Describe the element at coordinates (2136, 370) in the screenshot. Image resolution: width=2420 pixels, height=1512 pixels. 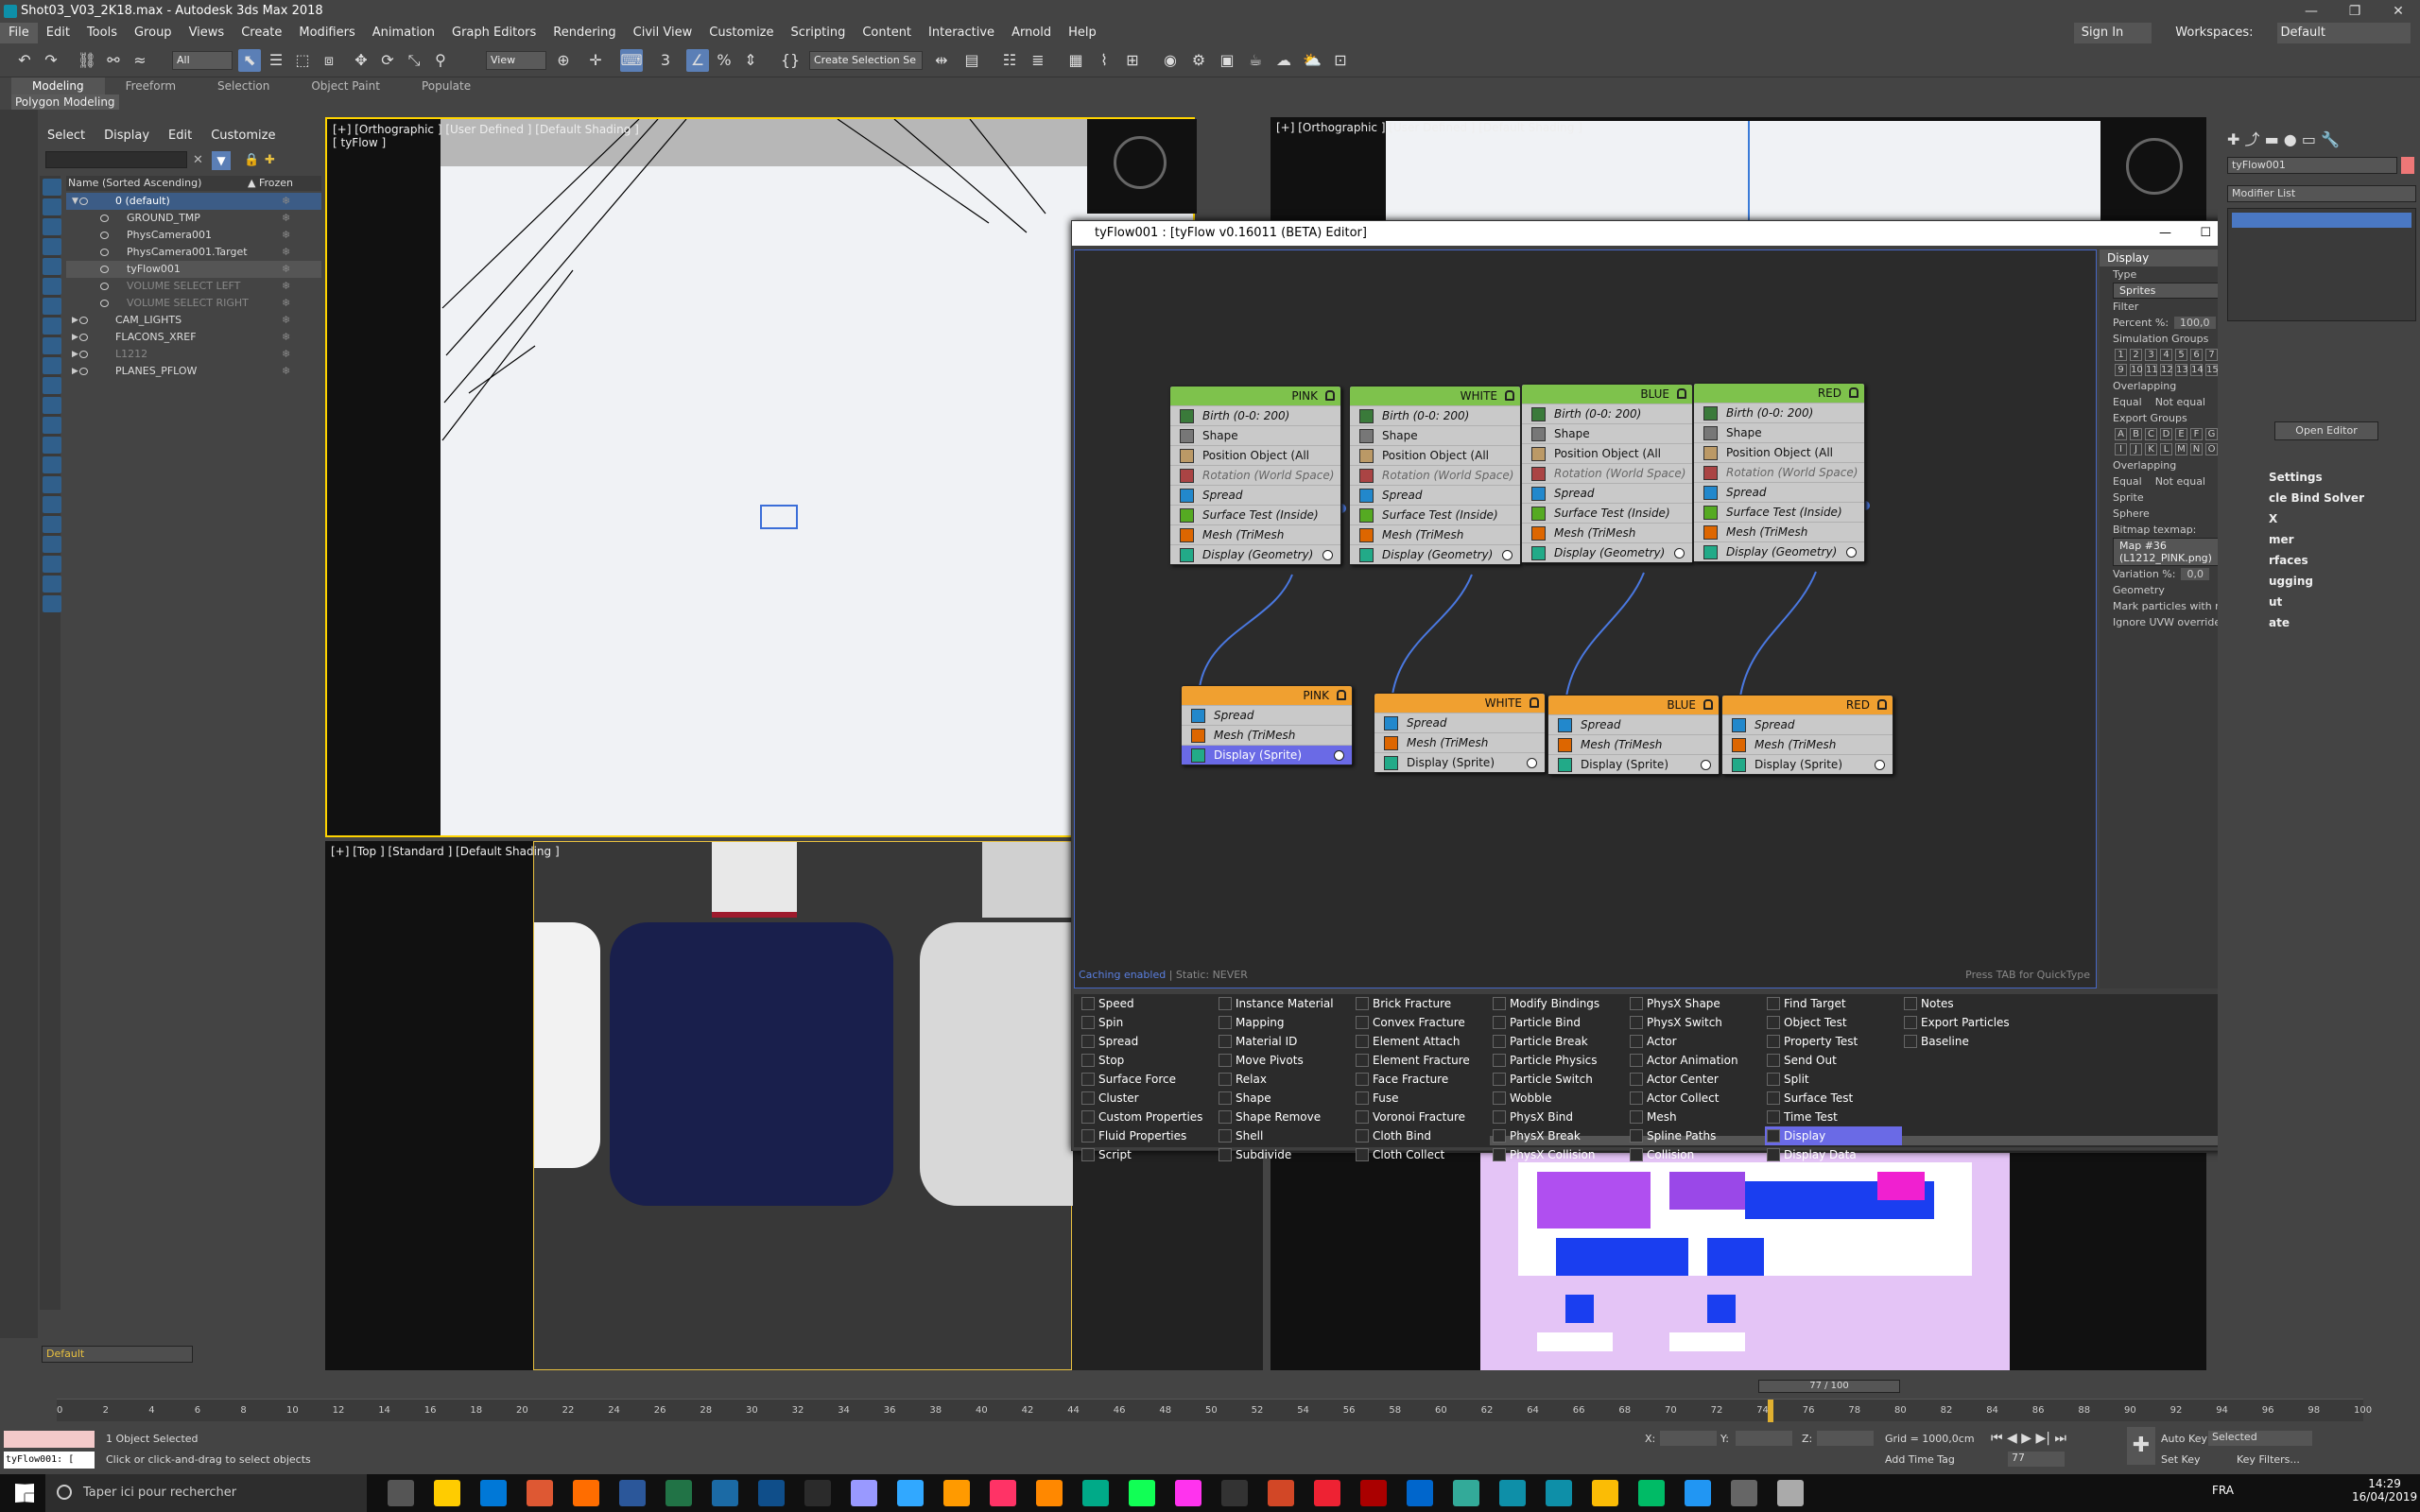
I see `sim-group-toggle: 10` at that location.